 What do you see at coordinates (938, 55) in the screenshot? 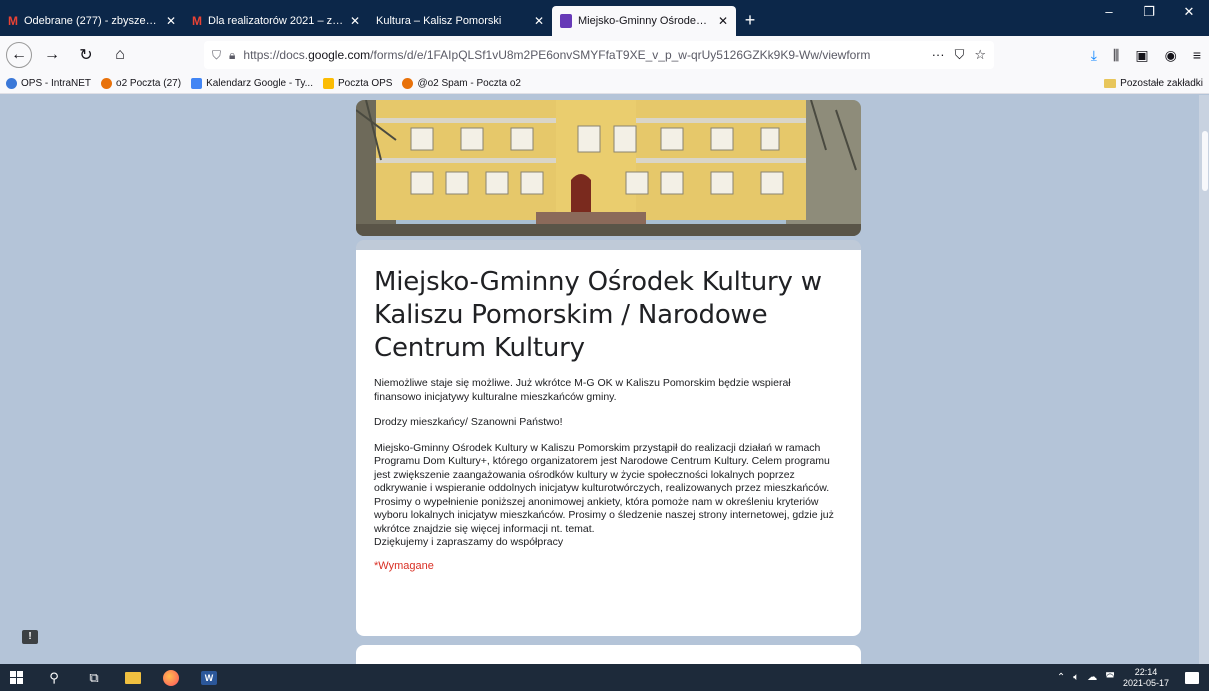
I see `more-actions-icon: ···` at bounding box center [938, 55].